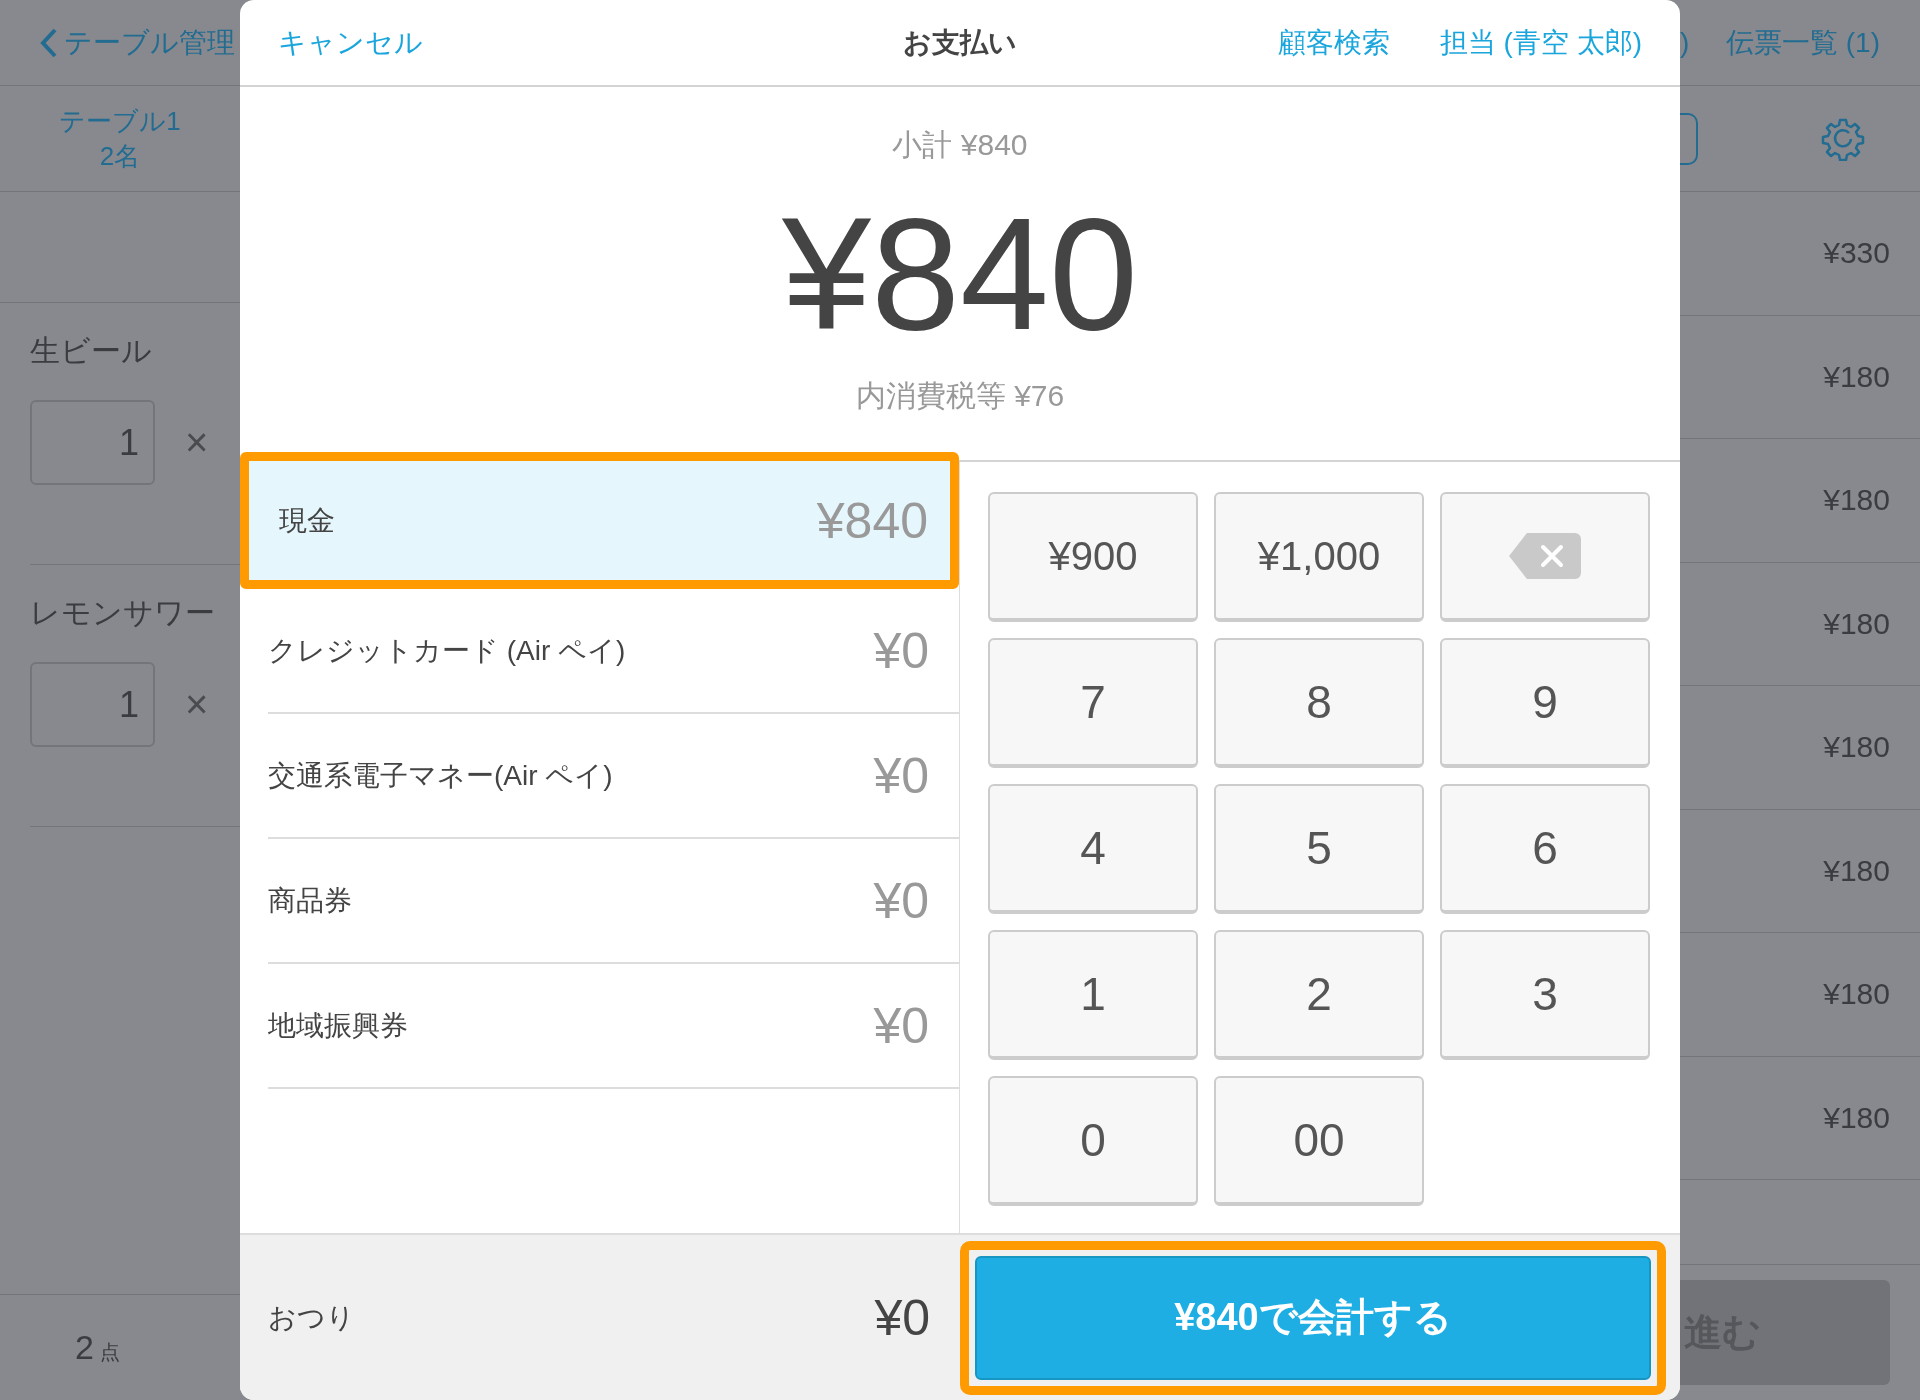 The height and width of the screenshot is (1400, 1920). I want to click on payment-method-label: 交通系電子マネー(Air ペイ), so click(440, 775).